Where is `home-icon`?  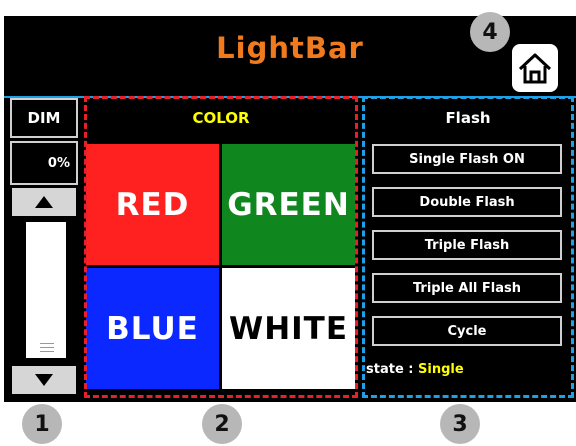
home-icon is located at coordinates (535, 68).